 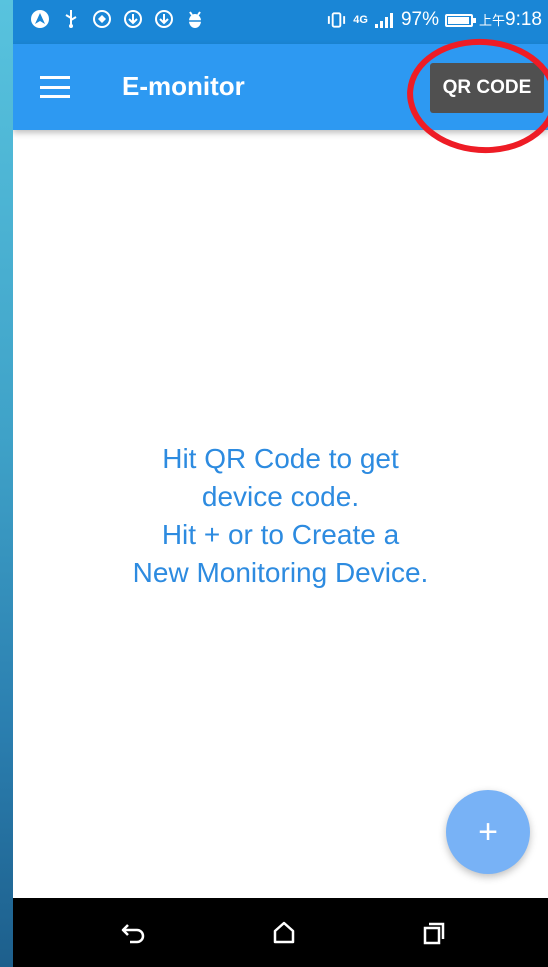 I want to click on empty-message-line-2: device code., so click(x=280, y=496).